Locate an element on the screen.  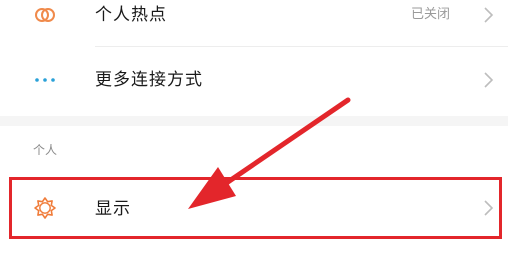
hotspot-icon is located at coordinates (45, 15).